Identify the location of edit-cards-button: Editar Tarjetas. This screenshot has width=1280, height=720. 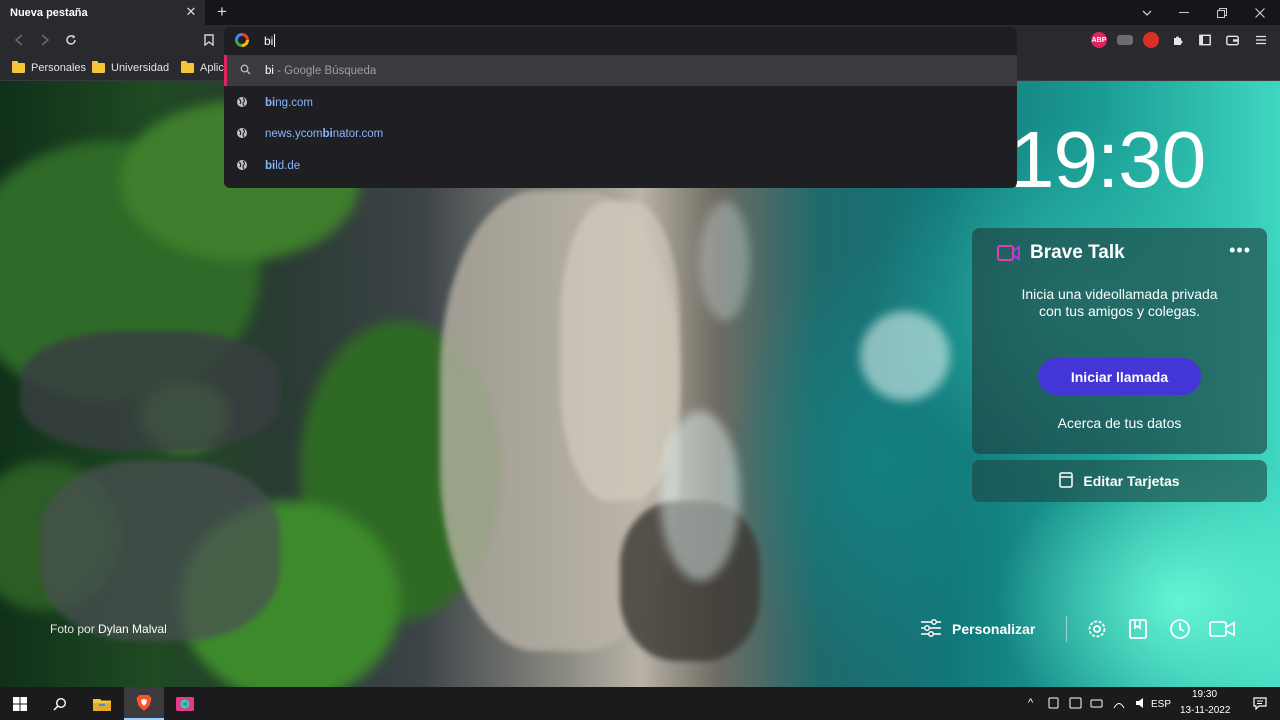
(1119, 481).